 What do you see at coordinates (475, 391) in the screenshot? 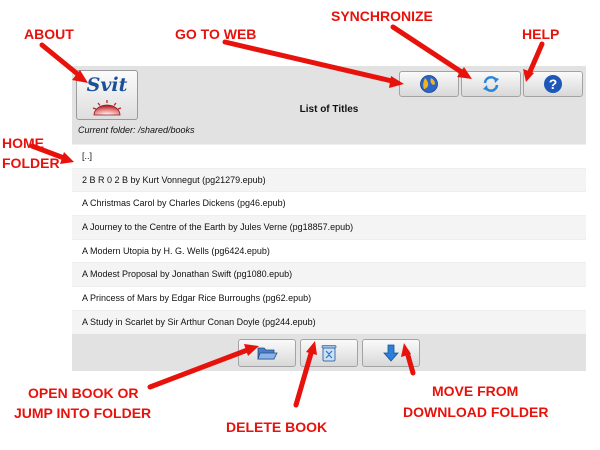
I see `annotation-move-line1: MOVE FROM` at bounding box center [475, 391].